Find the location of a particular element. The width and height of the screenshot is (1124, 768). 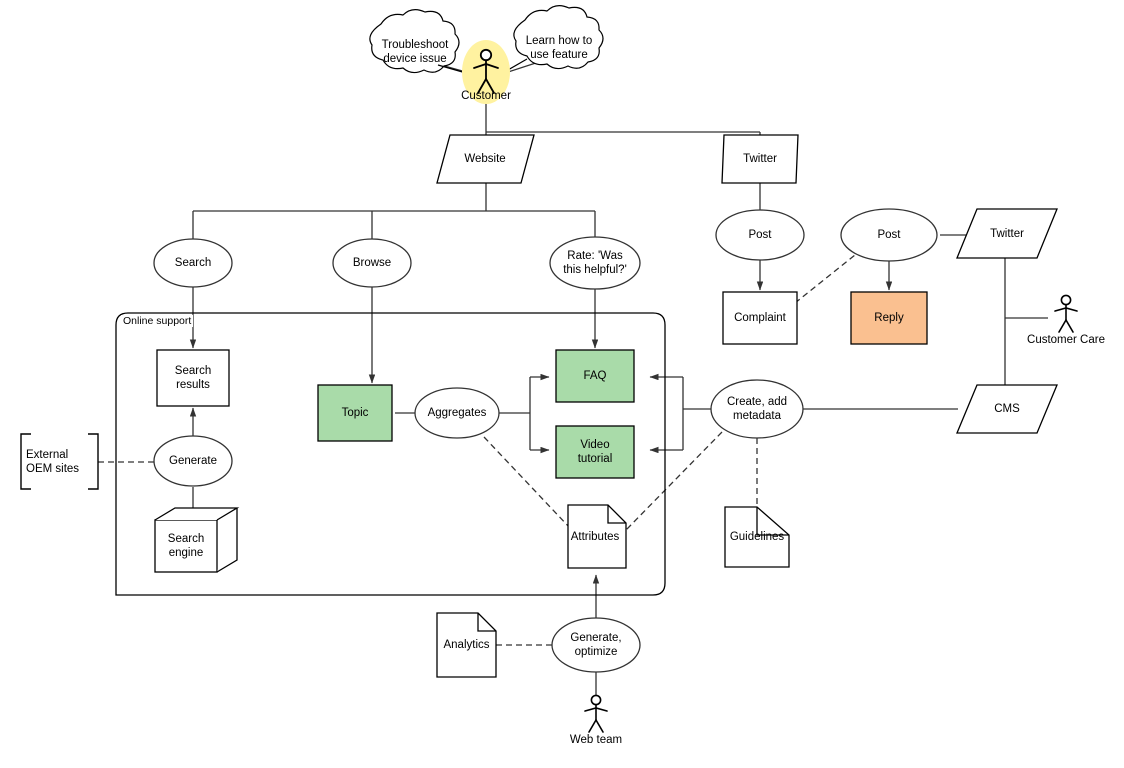

shape-search is located at coordinates (193, 263).